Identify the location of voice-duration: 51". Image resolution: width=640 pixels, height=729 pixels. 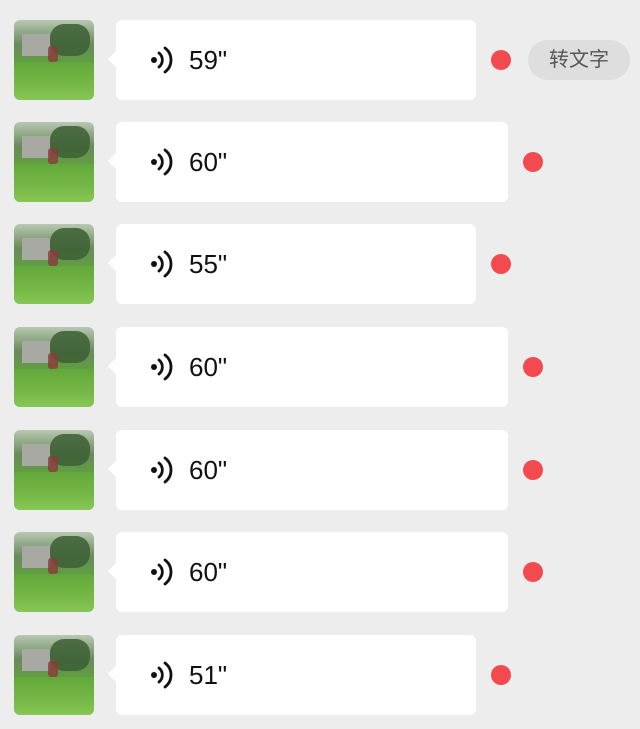
(208, 675).